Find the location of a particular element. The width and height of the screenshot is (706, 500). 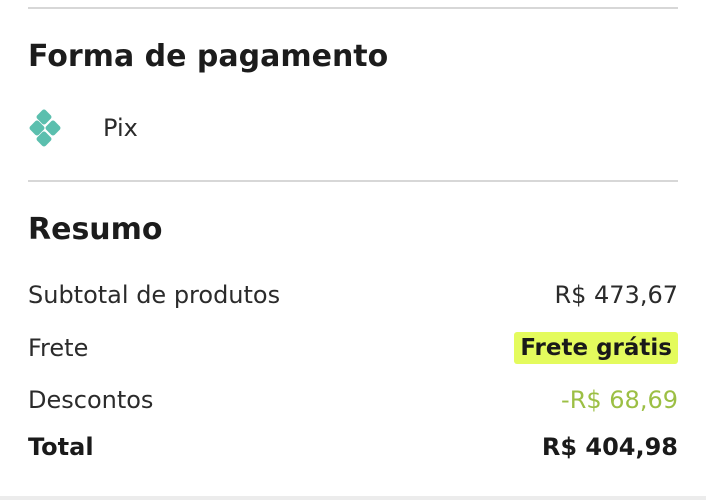

total-value: R$ 404,98 is located at coordinates (609, 447).